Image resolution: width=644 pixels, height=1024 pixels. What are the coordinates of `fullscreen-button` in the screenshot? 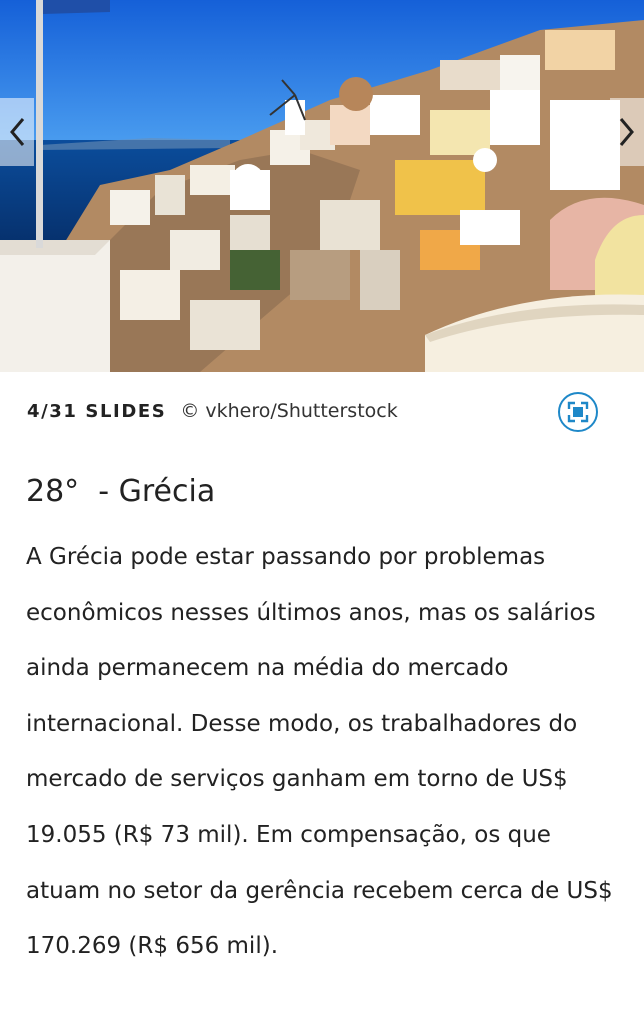 It's located at (578, 412).